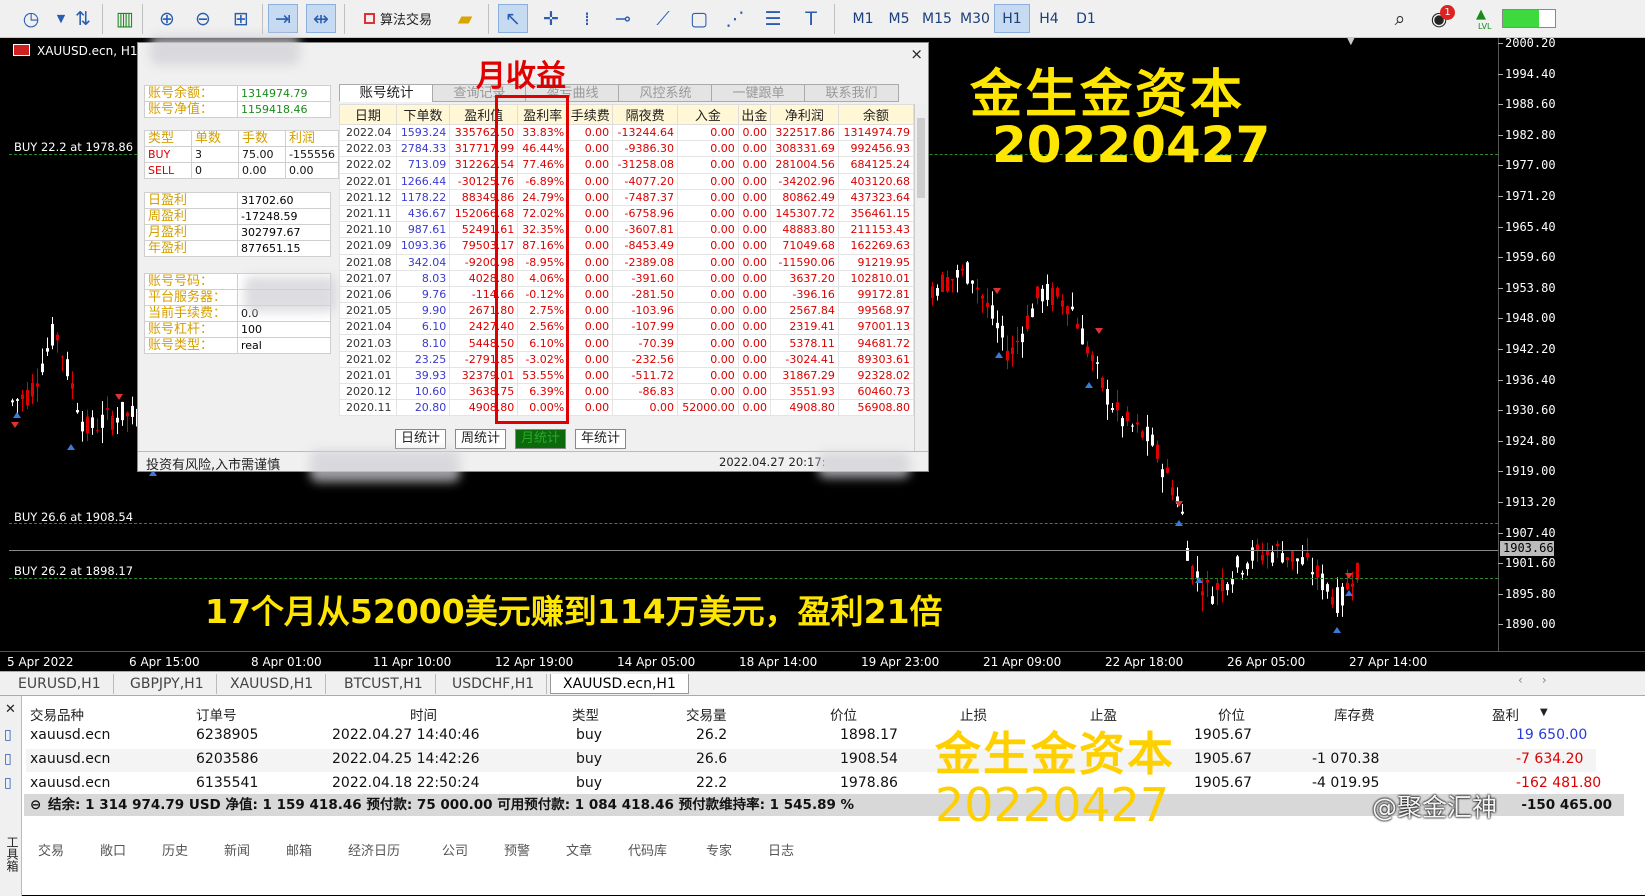 The image size is (1645, 896). What do you see at coordinates (619, 684) in the screenshot?
I see `symbol-tab: XAUUSD.ecn,H1` at bounding box center [619, 684].